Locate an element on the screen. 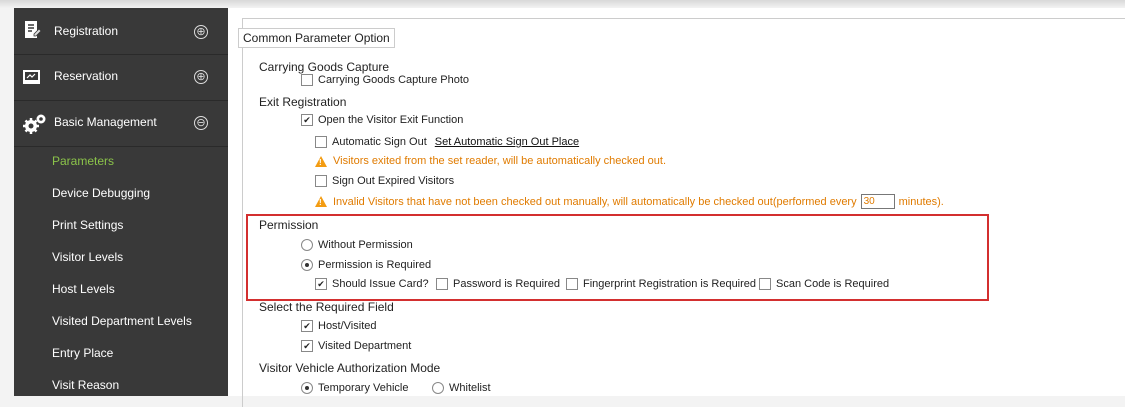 Image resolution: width=1125 pixels, height=407 pixels. issue-card-option: ✔ Should Issue Card? is located at coordinates (372, 284).